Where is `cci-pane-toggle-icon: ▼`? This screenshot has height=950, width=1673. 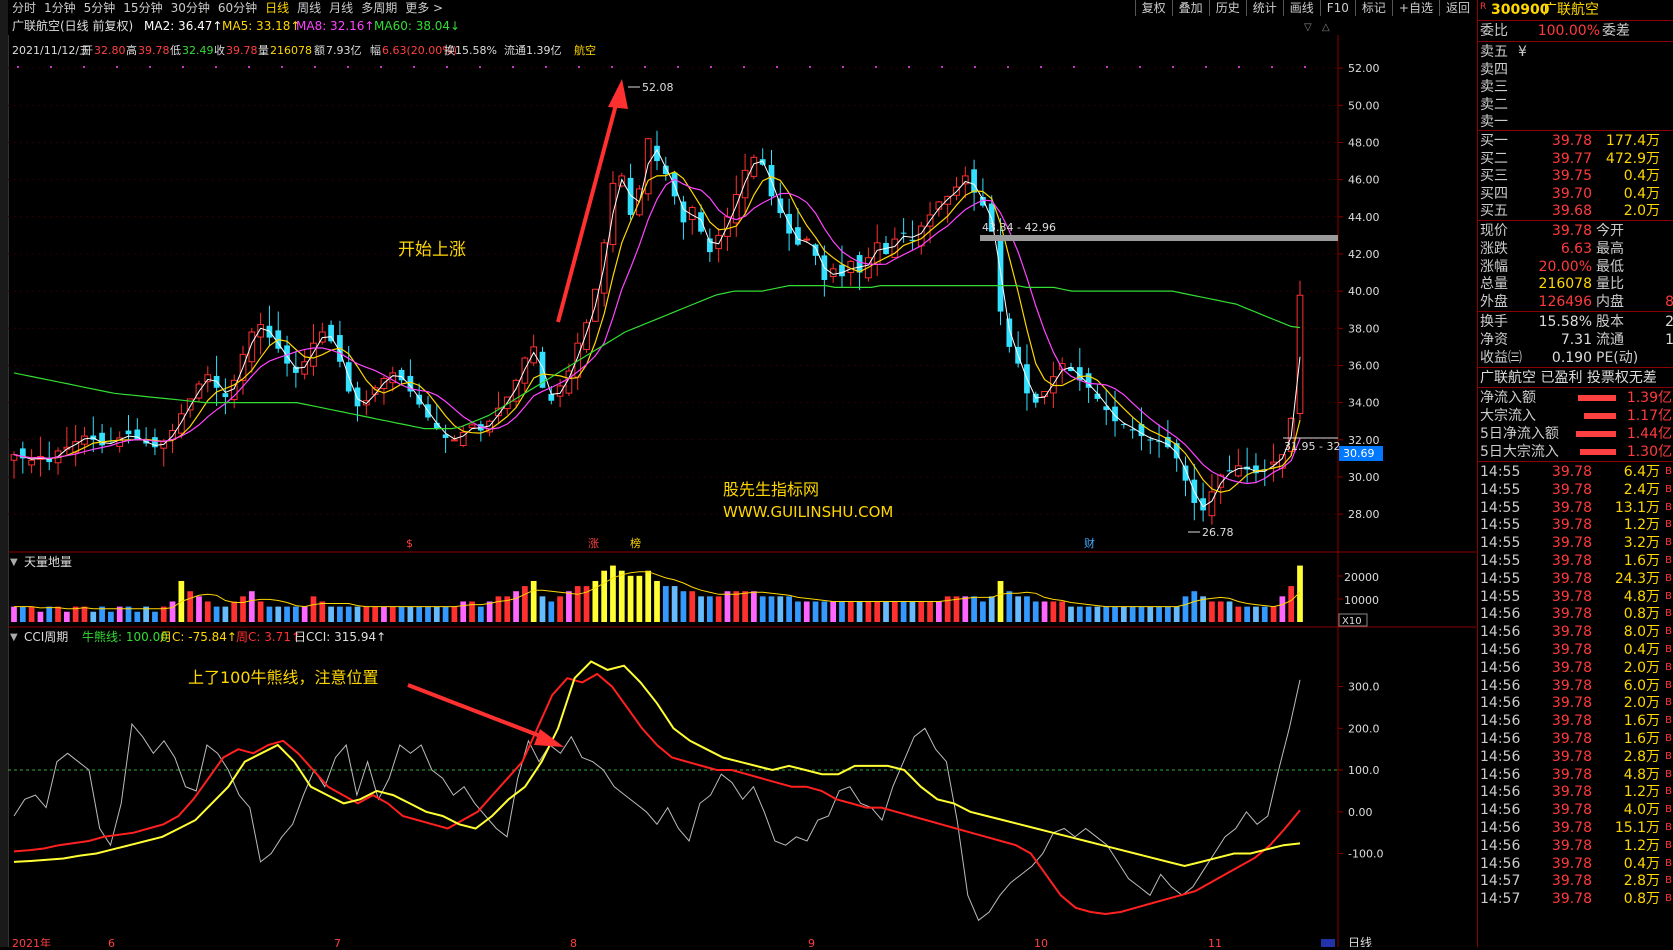
cci-pane-toggle-icon: ▼ is located at coordinates (14, 637).